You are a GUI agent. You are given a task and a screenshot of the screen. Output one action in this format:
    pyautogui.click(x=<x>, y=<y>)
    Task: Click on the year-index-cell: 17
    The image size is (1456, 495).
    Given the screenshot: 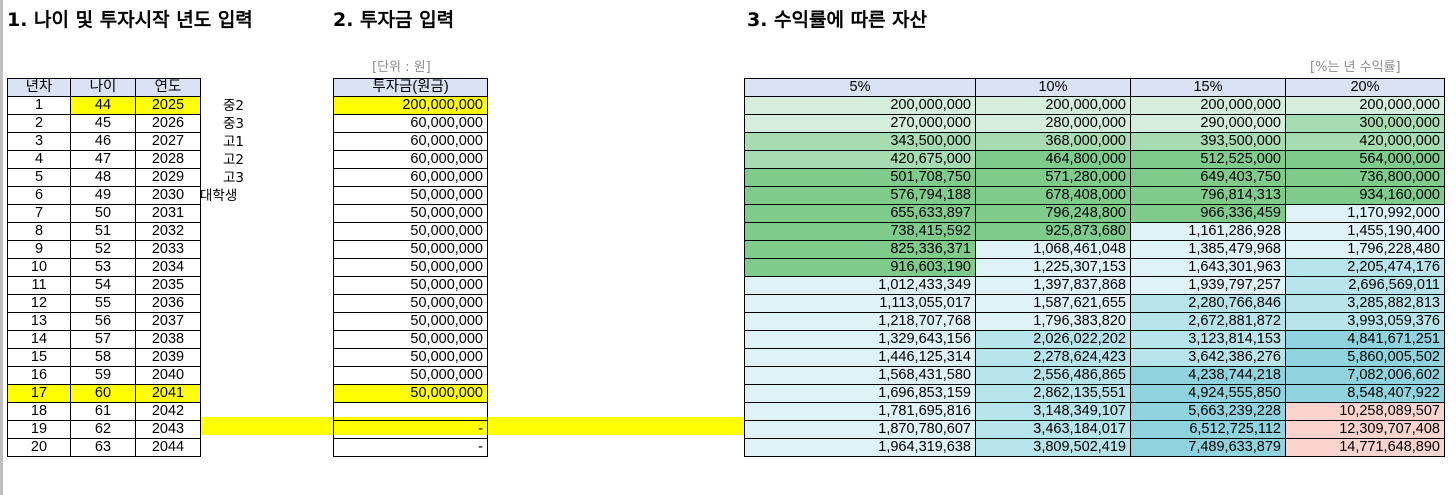 What is the action you would take?
    pyautogui.click(x=39, y=393)
    